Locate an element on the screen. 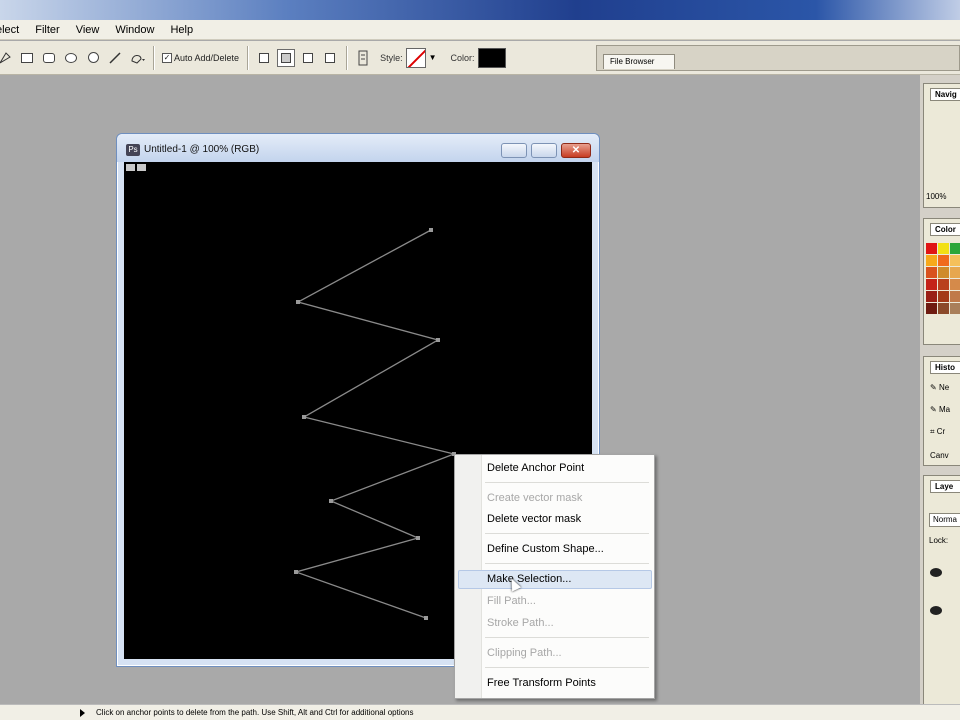 The image size is (960, 720). menu-select: elect is located at coordinates (13, 30).